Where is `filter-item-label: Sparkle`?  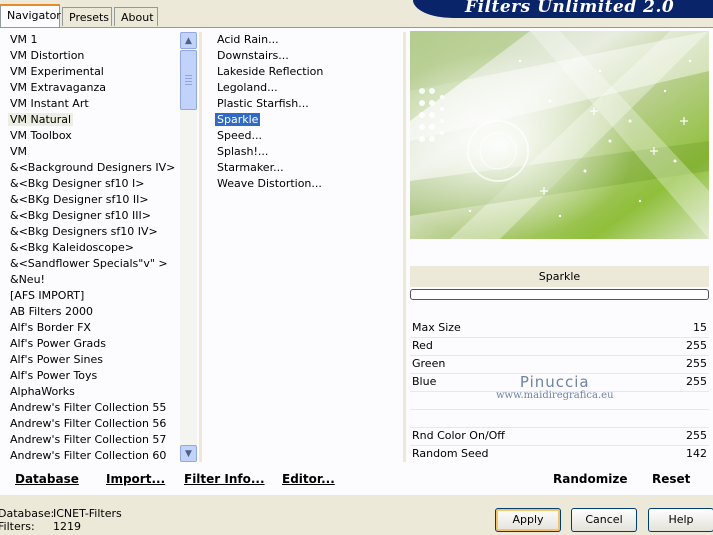
filter-item-label: Sparkle is located at coordinates (238, 119).